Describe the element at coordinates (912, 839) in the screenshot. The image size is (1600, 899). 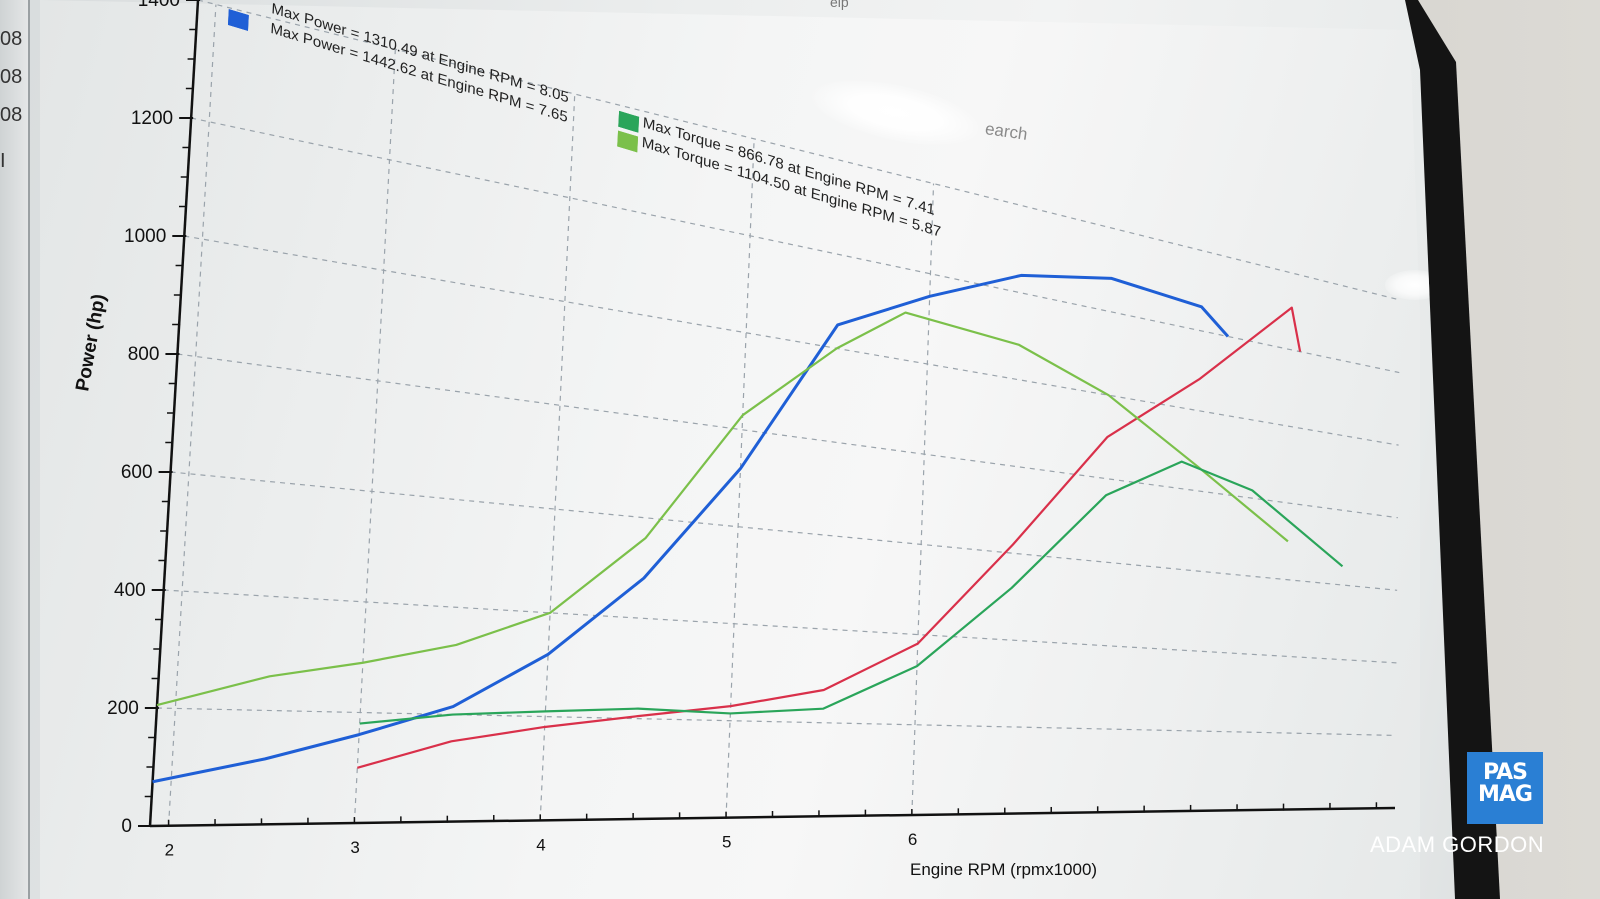
I see `x-tick-label: 6` at that location.